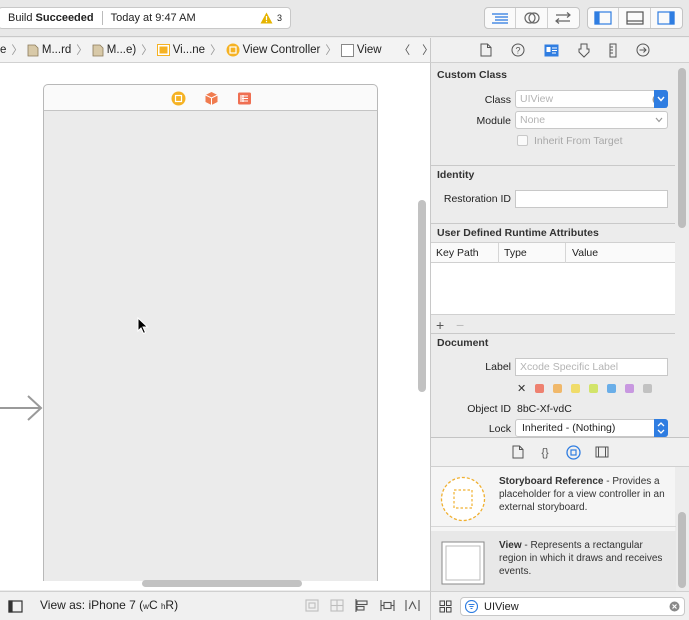 This screenshot has height=620, width=689. I want to click on code-snippet-library-icon: {}, so click(545, 452).